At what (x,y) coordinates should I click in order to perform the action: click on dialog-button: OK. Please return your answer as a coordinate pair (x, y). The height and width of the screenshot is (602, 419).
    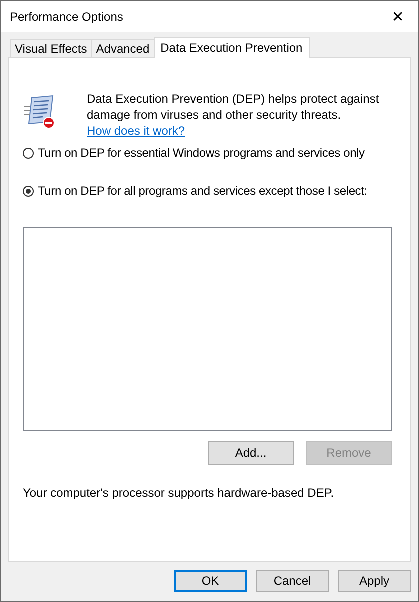
    Looking at the image, I should click on (210, 581).